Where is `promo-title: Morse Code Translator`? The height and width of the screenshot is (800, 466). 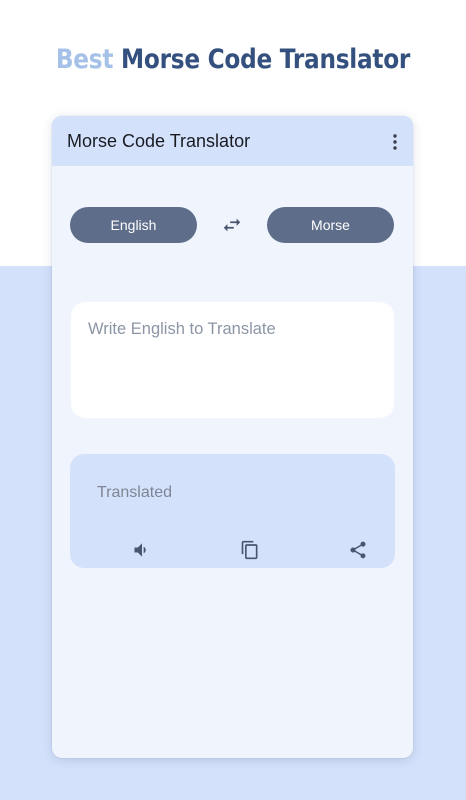
promo-title: Morse Code Translator is located at coordinates (266, 59).